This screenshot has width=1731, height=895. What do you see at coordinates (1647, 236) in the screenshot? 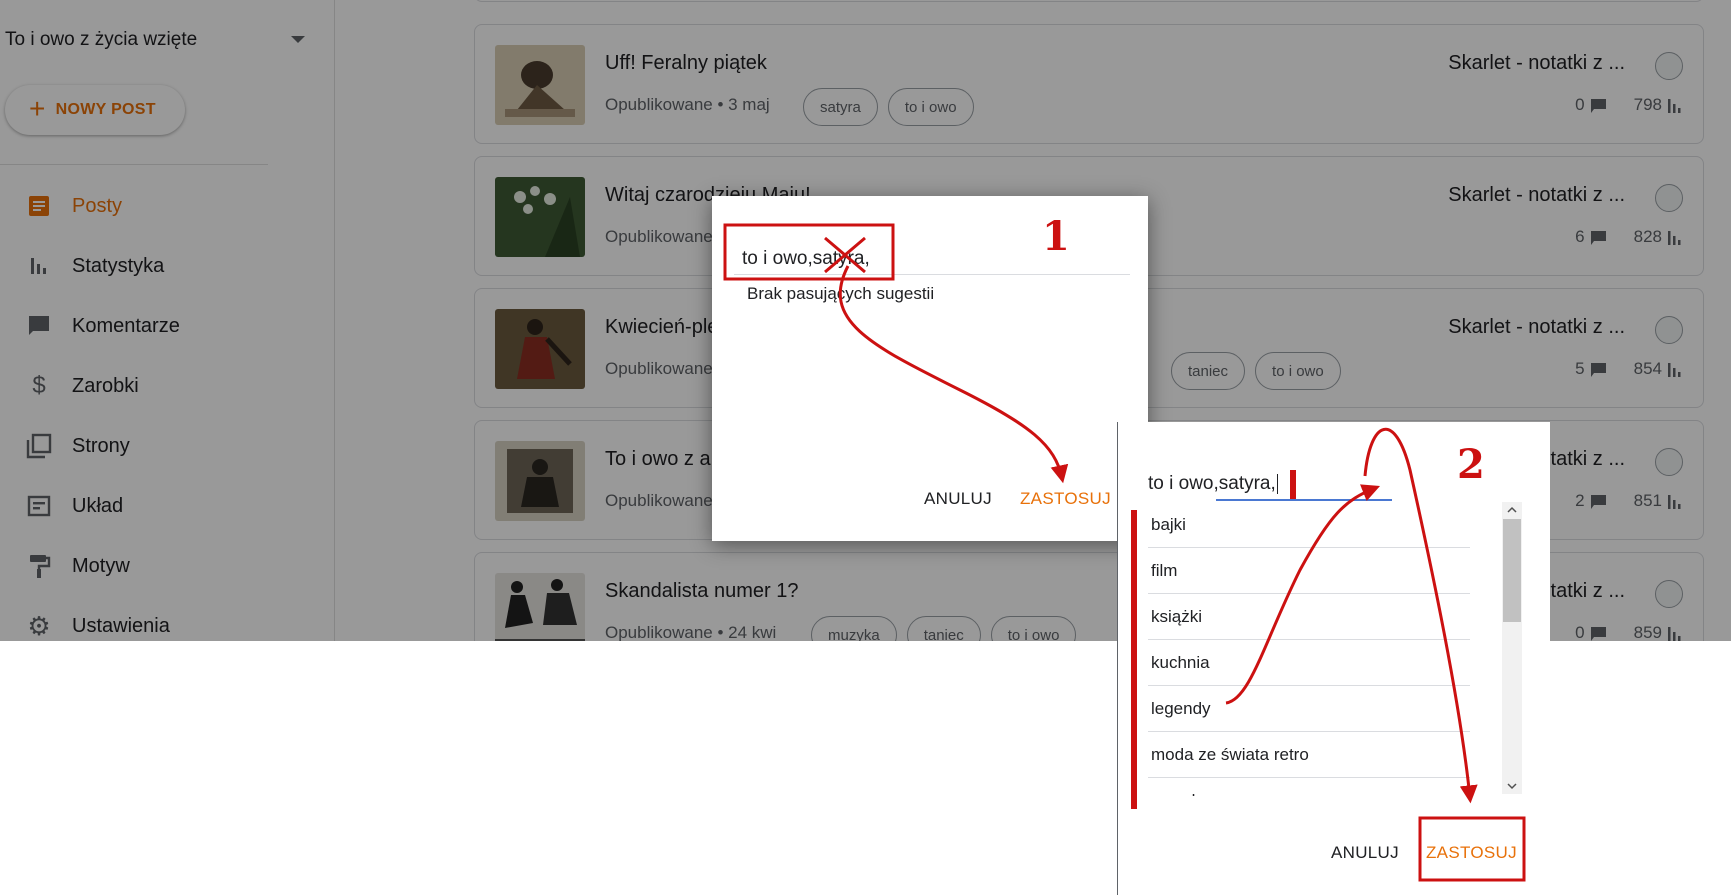
I see `view-count: 828` at bounding box center [1647, 236].